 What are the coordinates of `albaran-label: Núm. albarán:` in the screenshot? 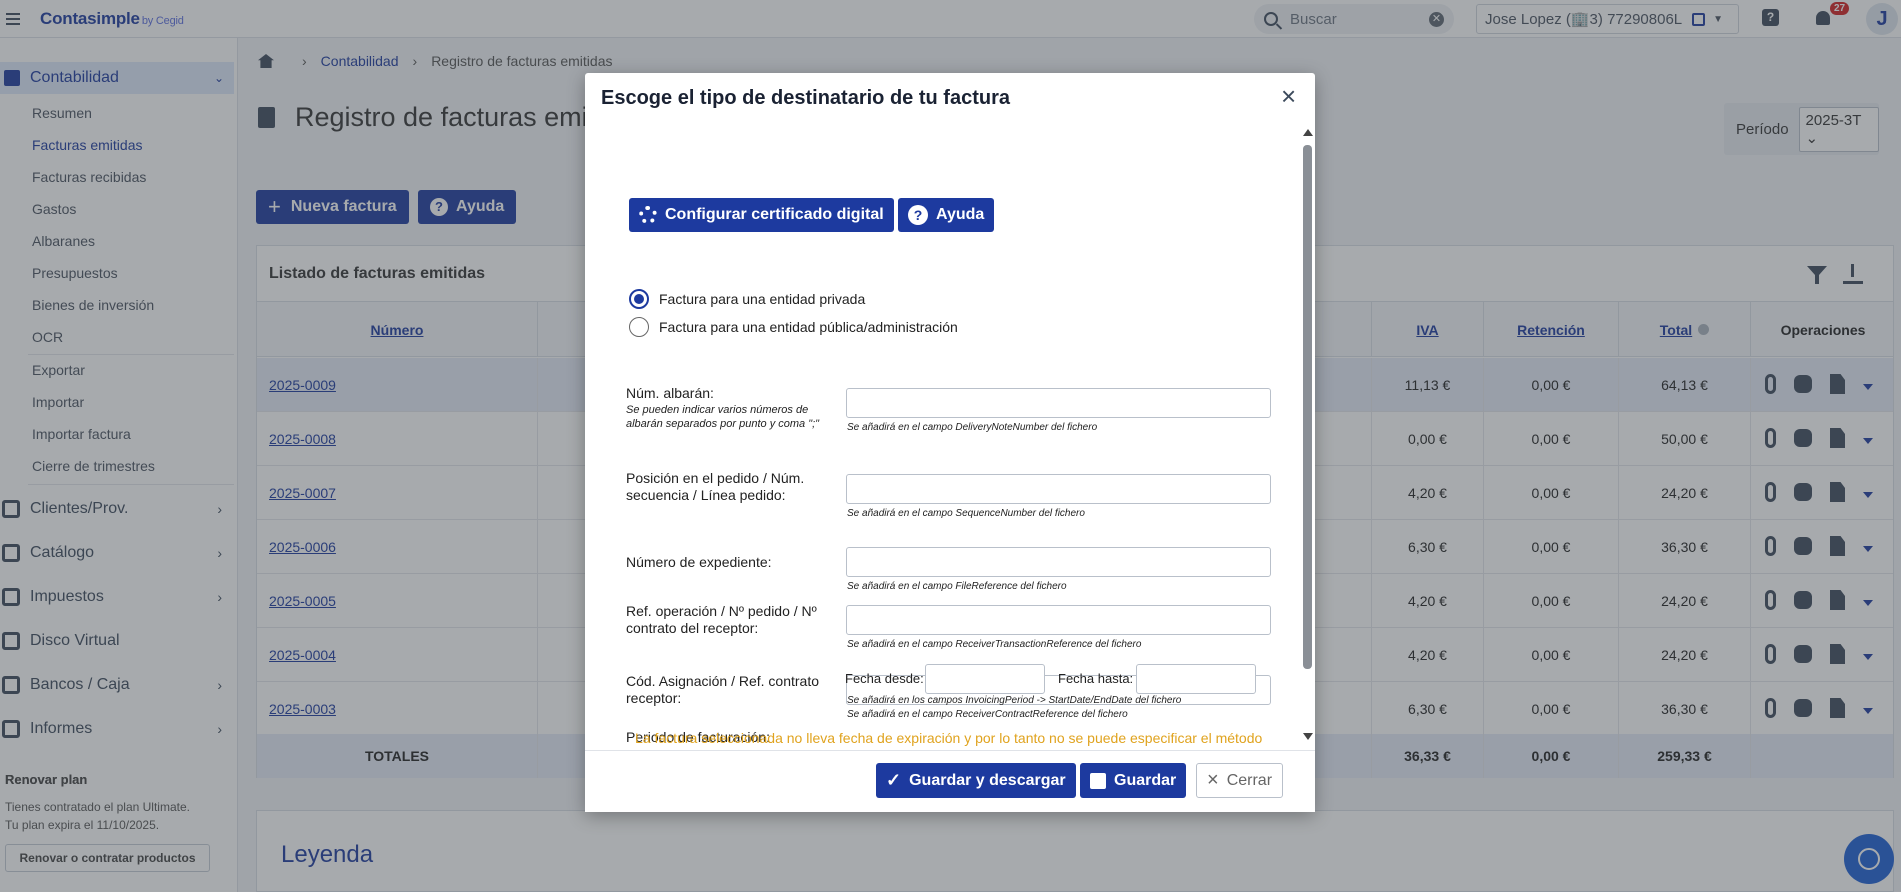 It's located at (670, 393).